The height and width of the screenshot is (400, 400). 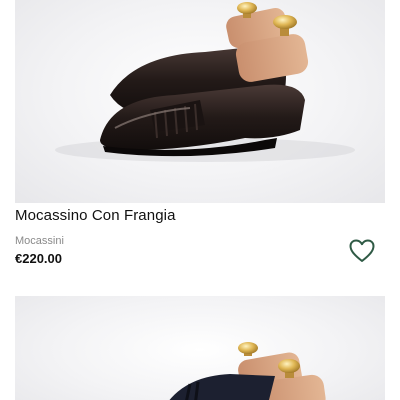 I want to click on tassel-loafer-shoe-photo, so click(x=247, y=371).